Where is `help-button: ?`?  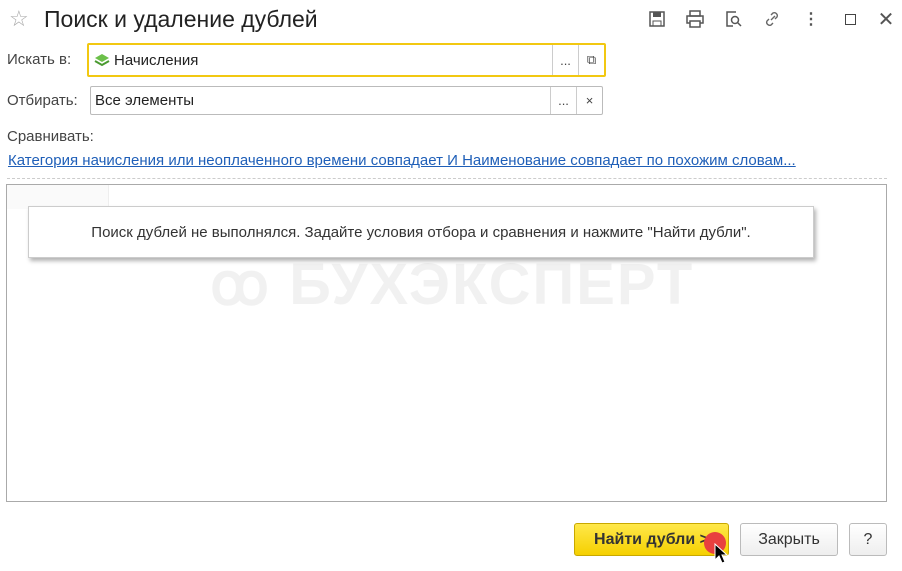
help-button: ? is located at coordinates (868, 539).